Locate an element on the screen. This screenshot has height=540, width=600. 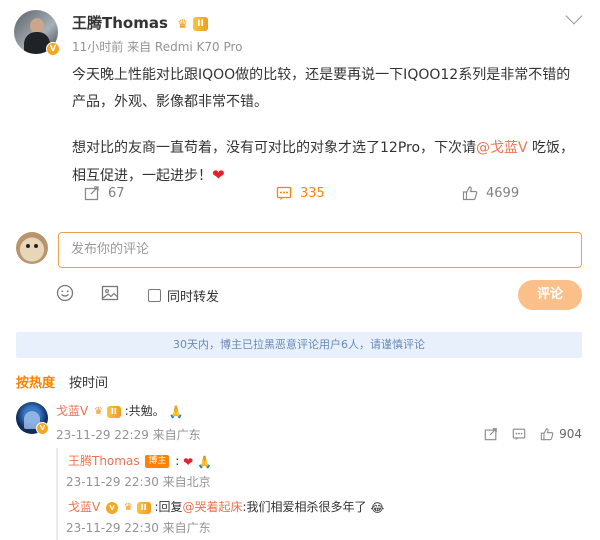
repost-checkbox: 同时转发 is located at coordinates (183, 295).